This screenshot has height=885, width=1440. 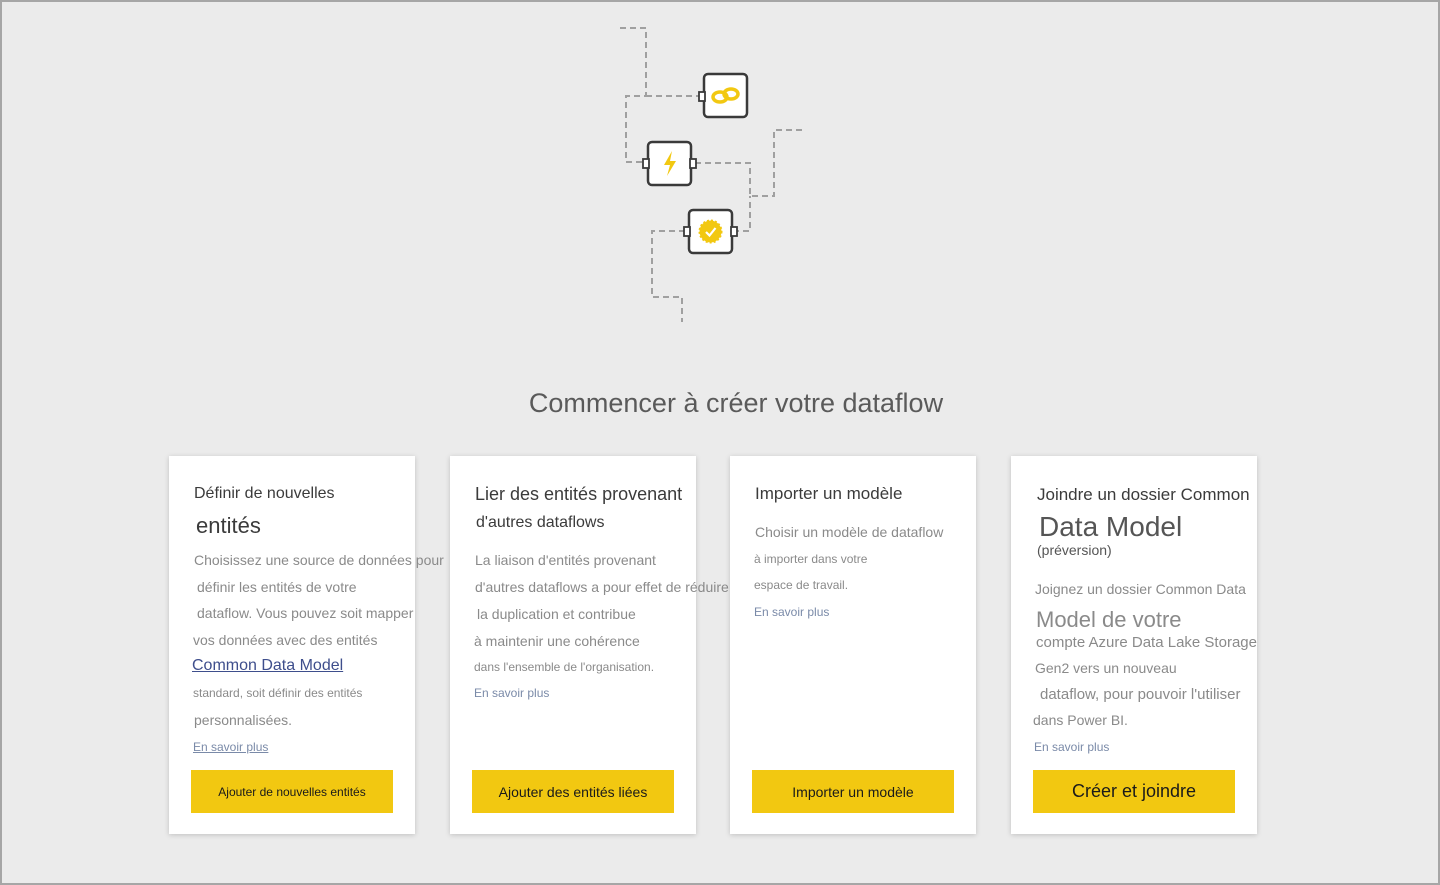 What do you see at coordinates (801, 585) in the screenshot?
I see `card-description-line: espace de travail.` at bounding box center [801, 585].